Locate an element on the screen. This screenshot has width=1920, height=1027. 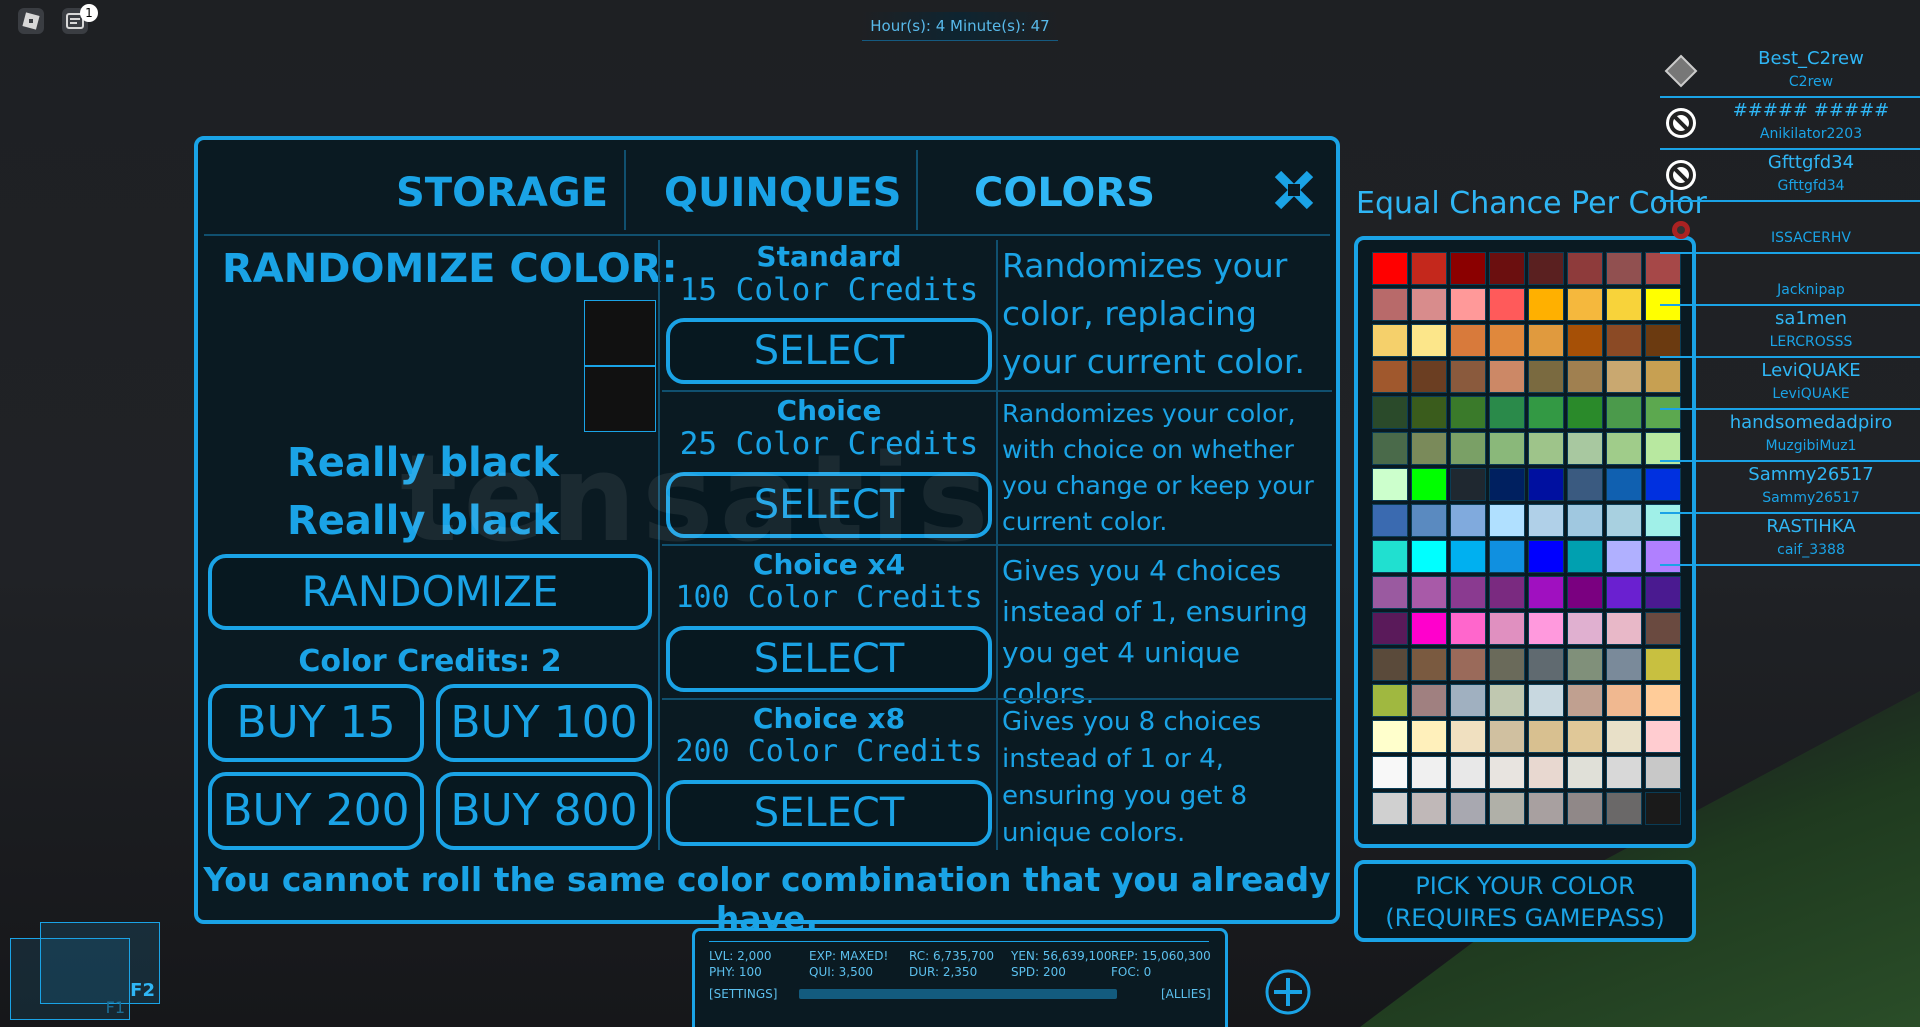
player-row: handsomedadpiro MuzgibiMuz1 is located at coordinates (1790, 436).